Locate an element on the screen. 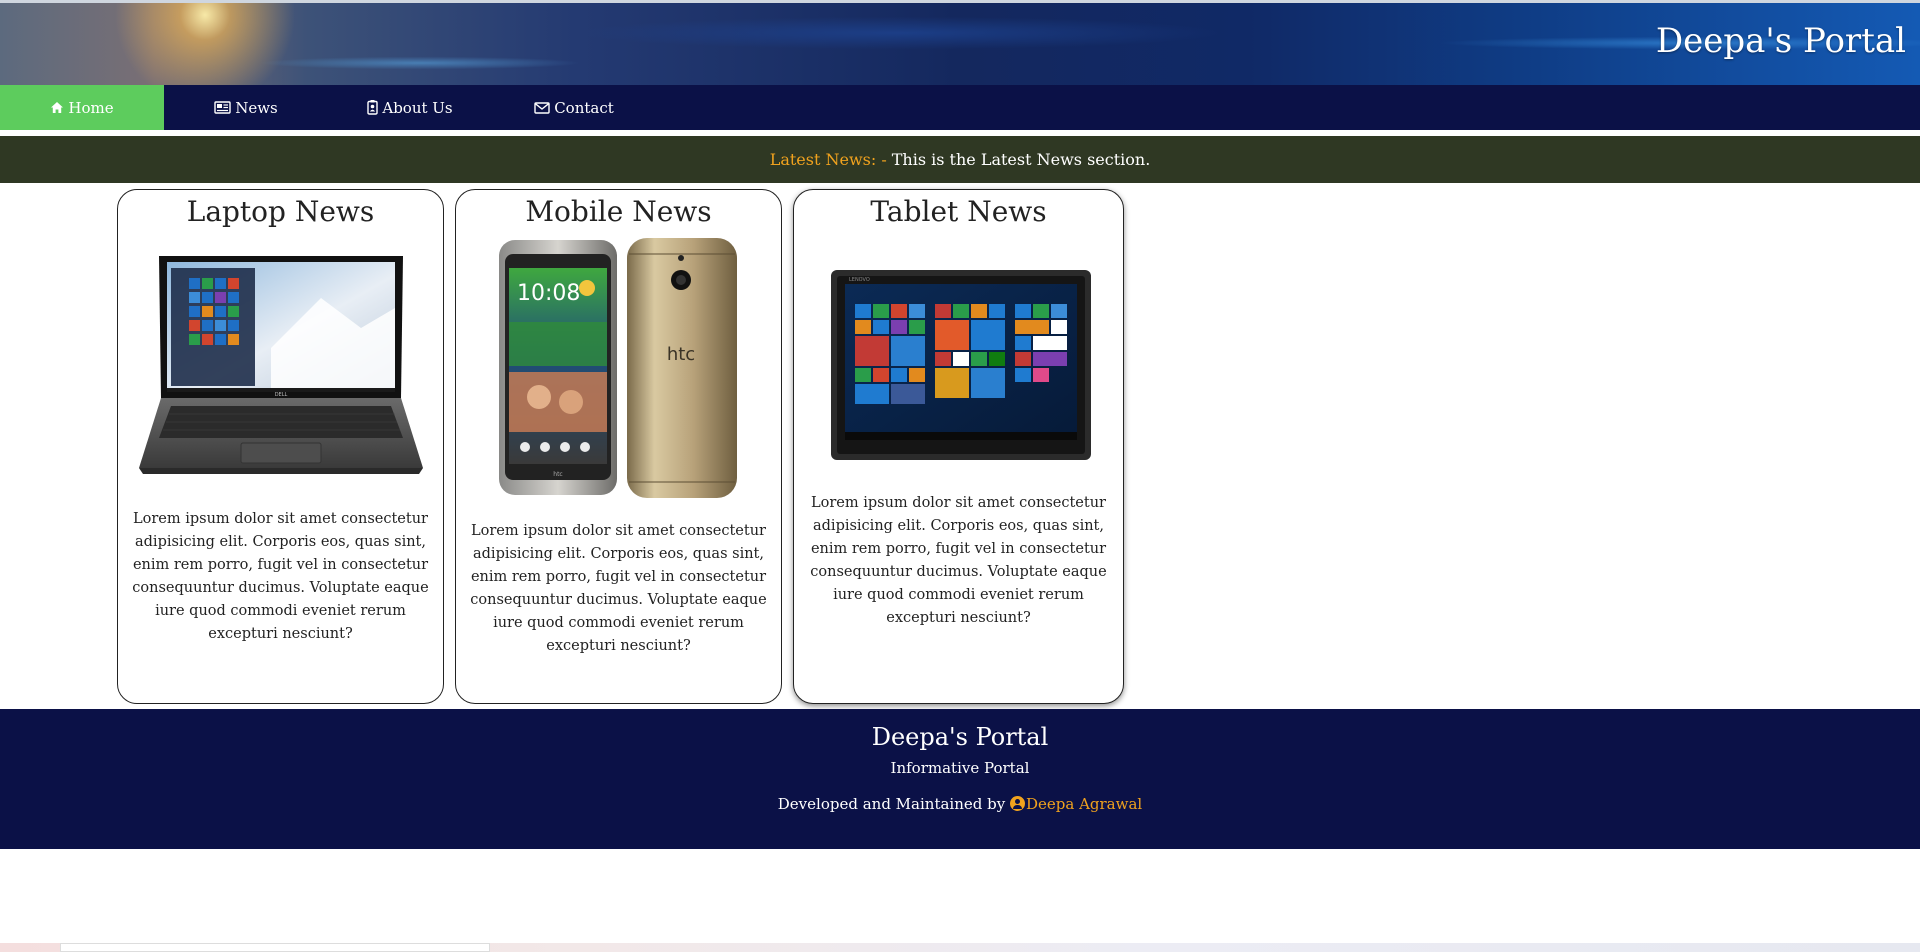  nav-item-home: Home is located at coordinates (82, 107).